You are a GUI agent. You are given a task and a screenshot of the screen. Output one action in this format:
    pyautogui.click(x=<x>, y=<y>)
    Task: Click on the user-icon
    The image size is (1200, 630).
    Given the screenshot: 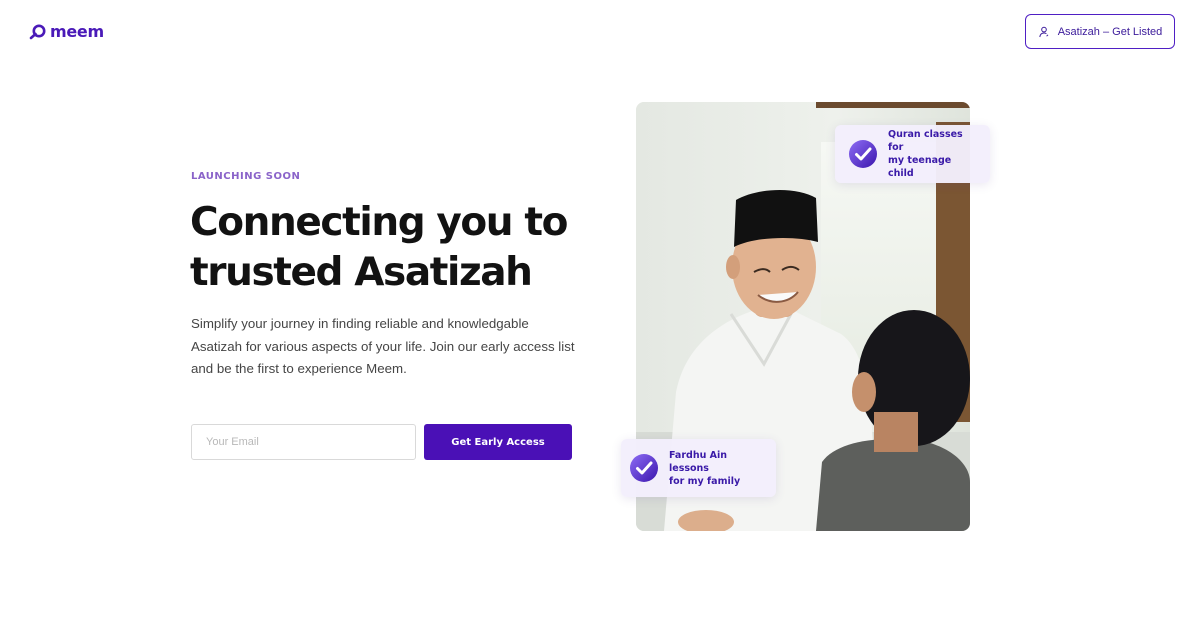 What is the action you would take?
    pyautogui.click(x=1044, y=31)
    